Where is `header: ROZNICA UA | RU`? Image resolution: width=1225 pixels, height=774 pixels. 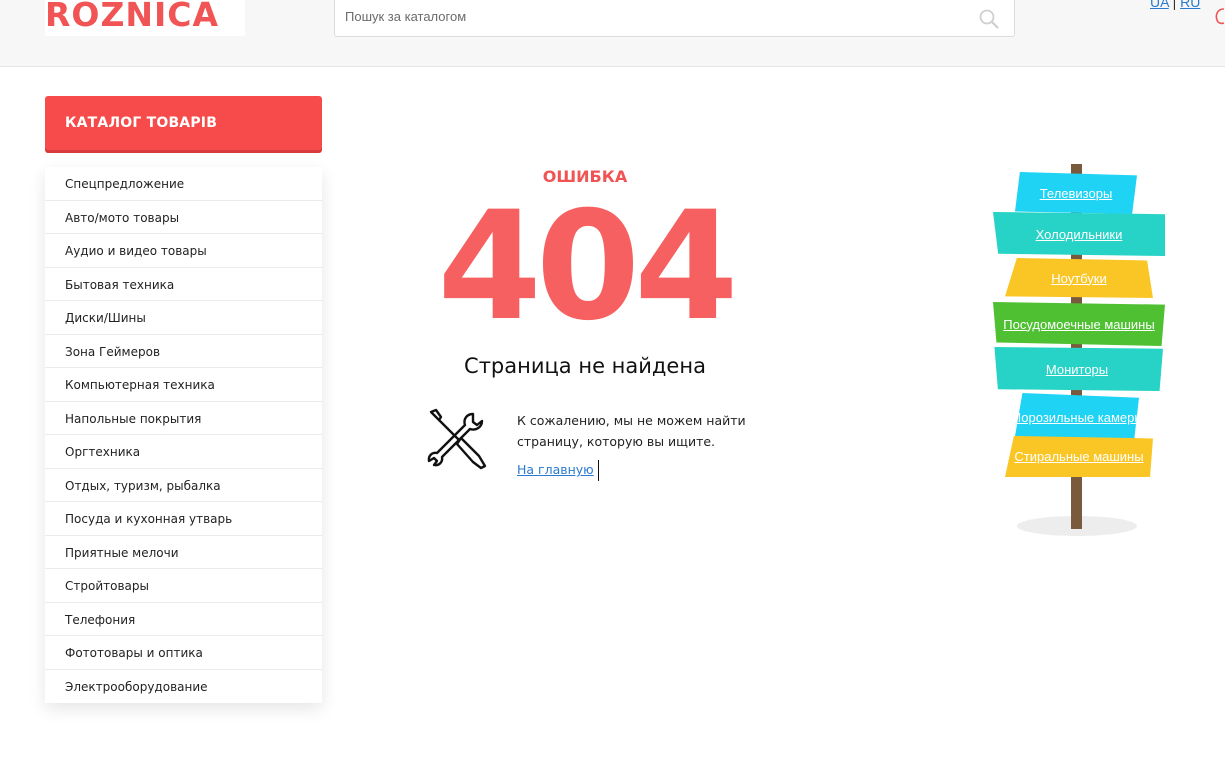 header: ROZNICA UA | RU is located at coordinates (612, 33).